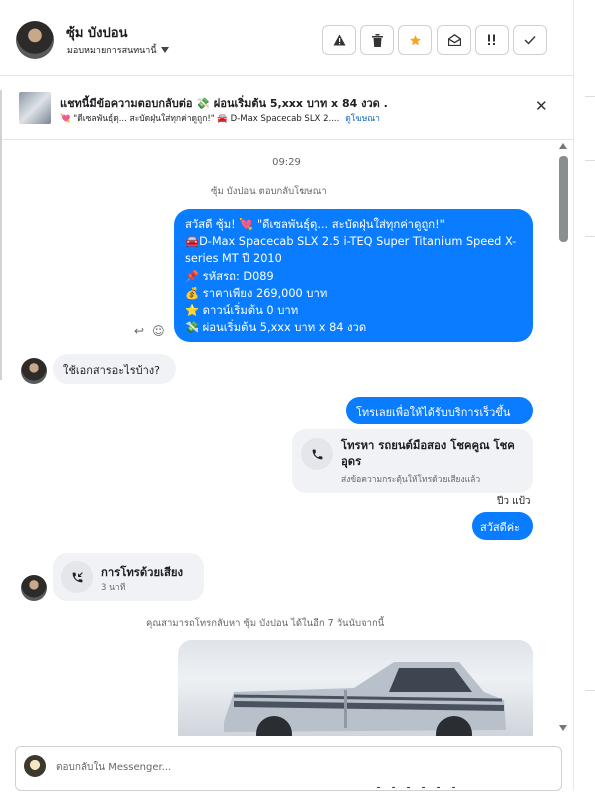  Describe the element at coordinates (1, 235) in the screenshot. I see `left-resize-edge` at that location.